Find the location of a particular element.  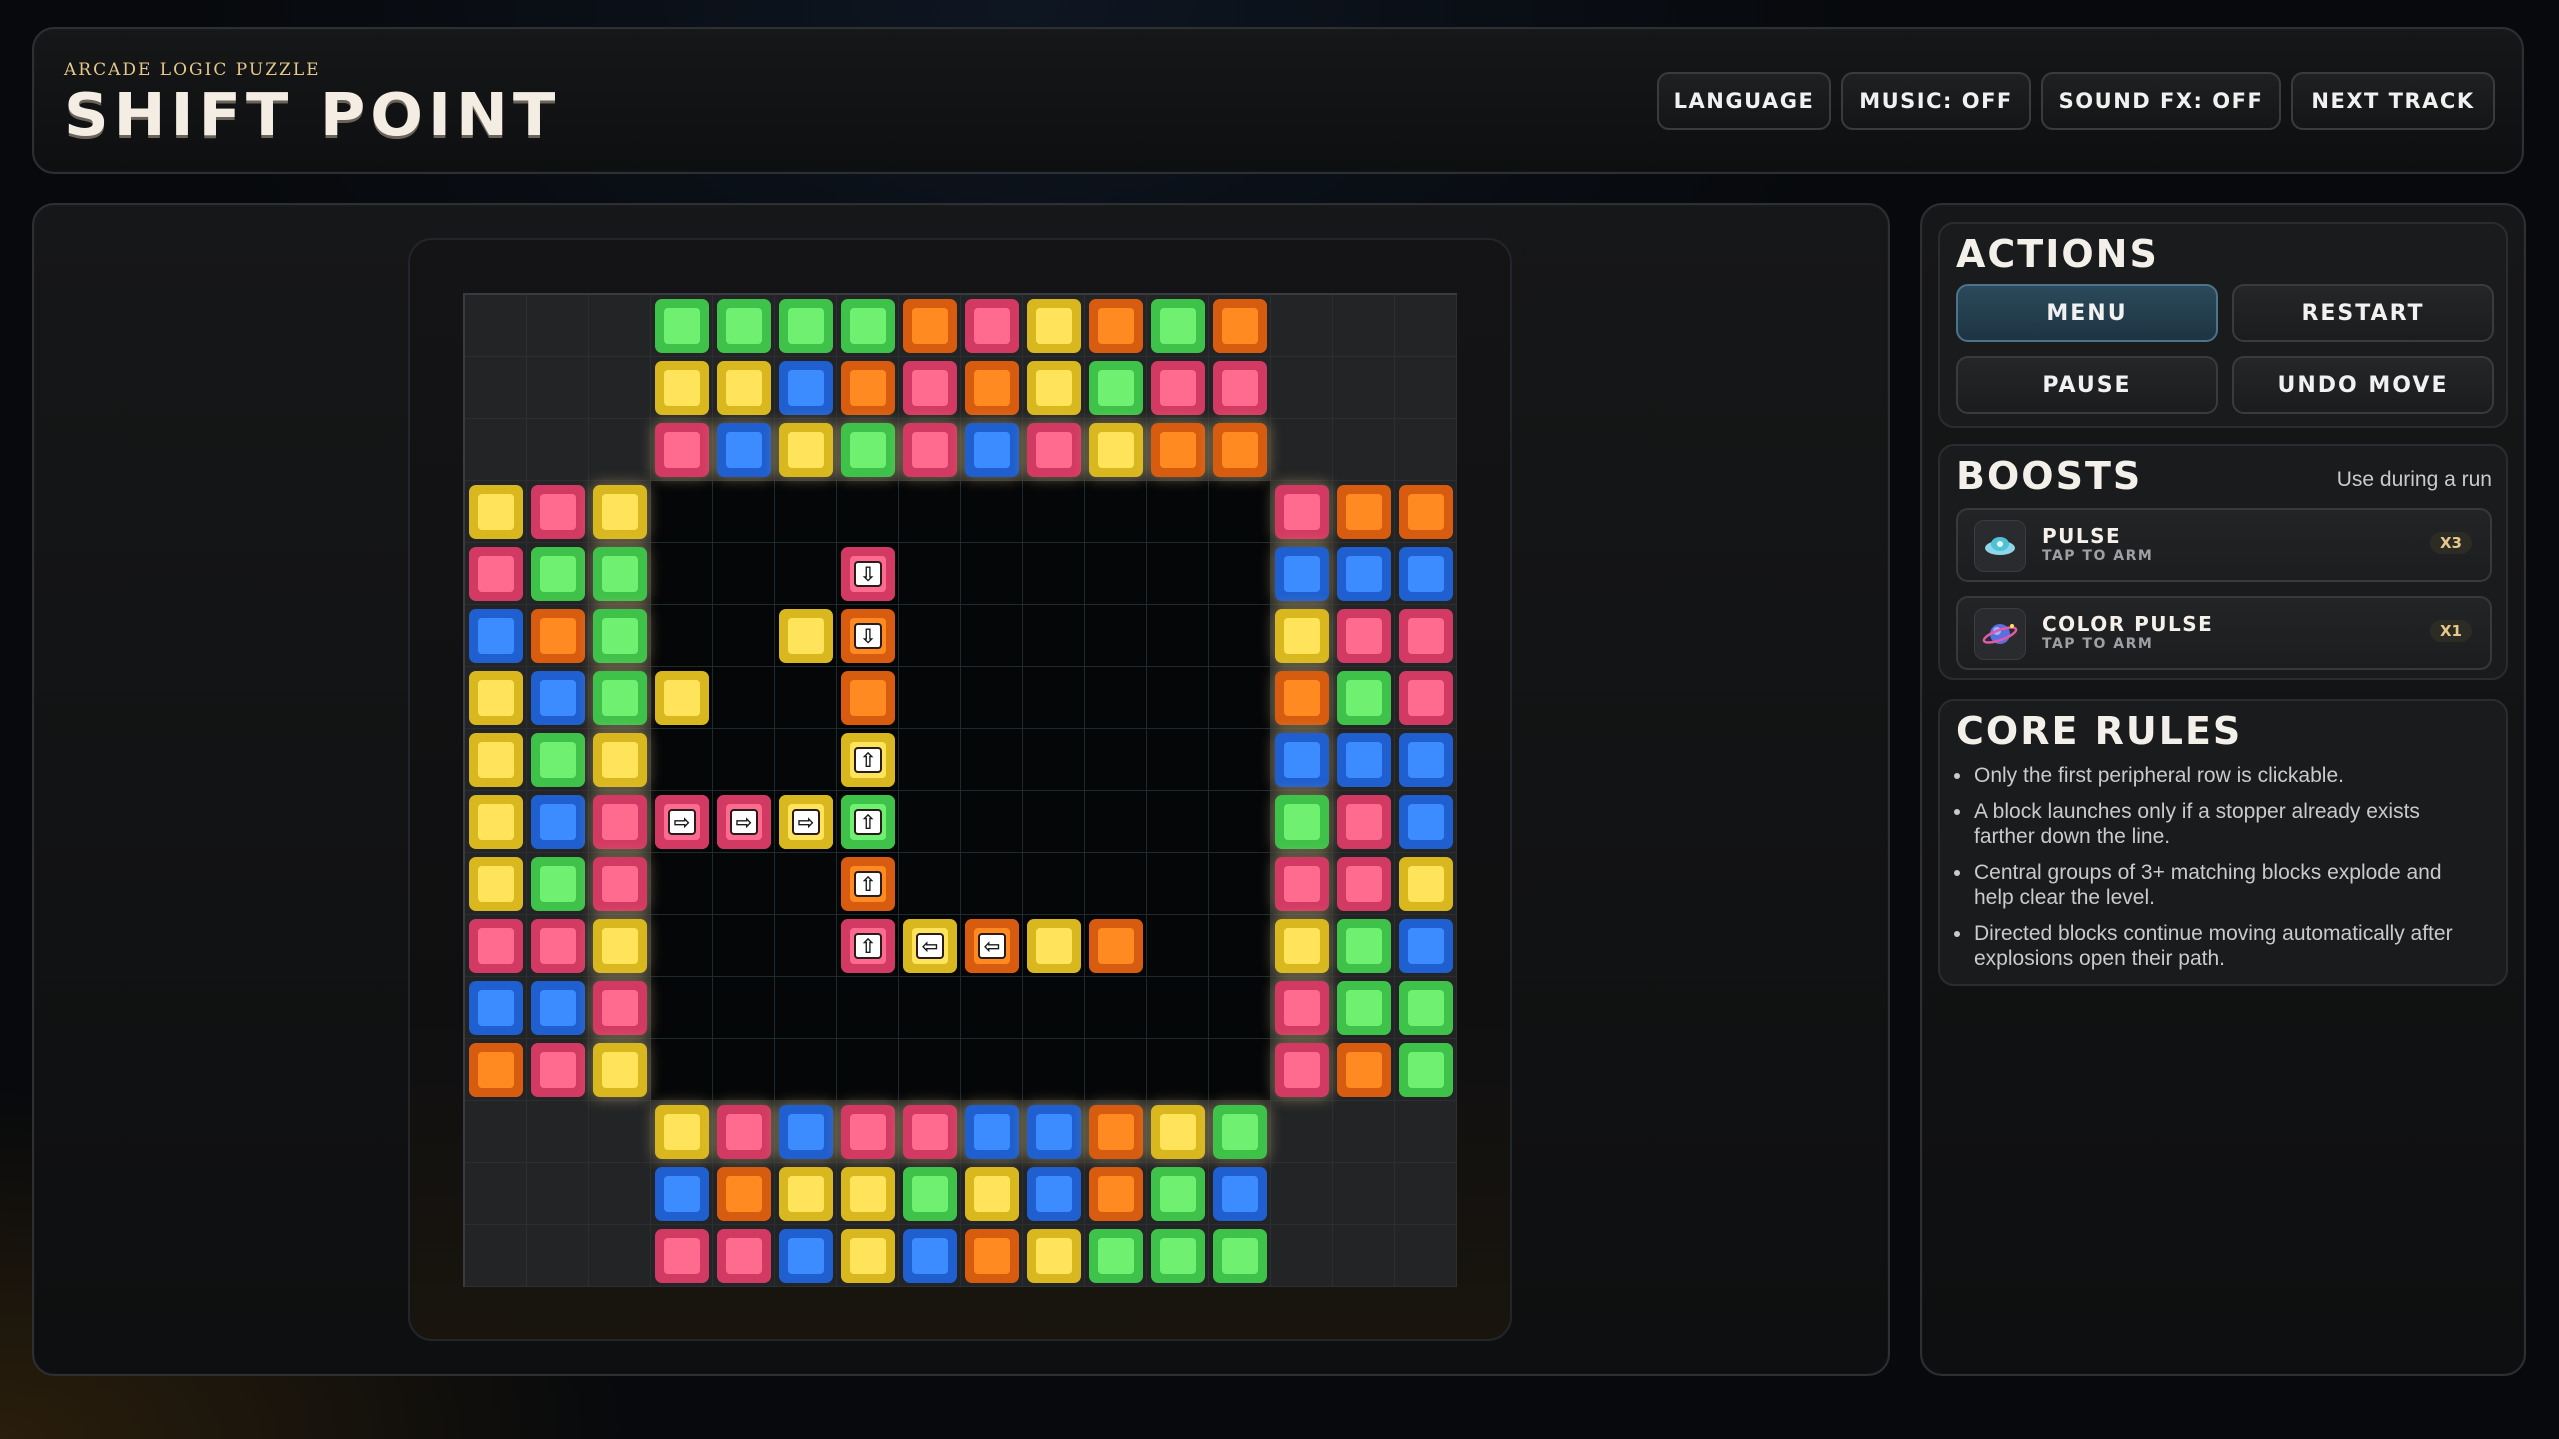

boost-name: COLOR PULSE is located at coordinates (2128, 624).